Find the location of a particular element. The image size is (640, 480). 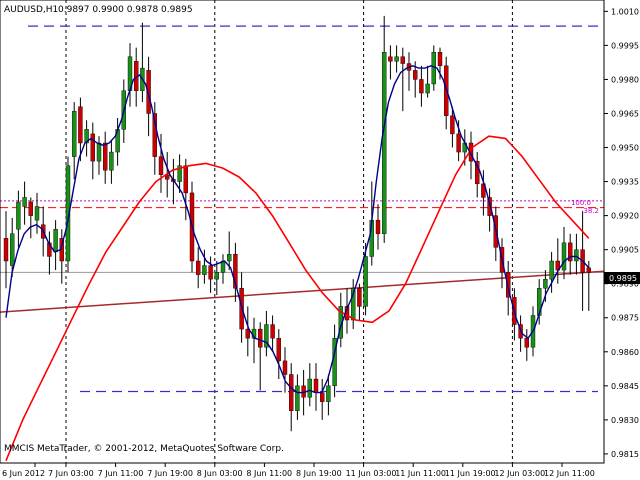

time-tick-label: 8 Jun 03:00 is located at coordinates (220, 473).